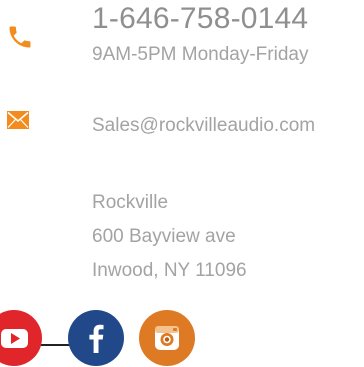 Image resolution: width=364 pixels, height=367 pixels. Describe the element at coordinates (130, 202) in the screenshot. I see `address-line-company: Rockville` at that location.